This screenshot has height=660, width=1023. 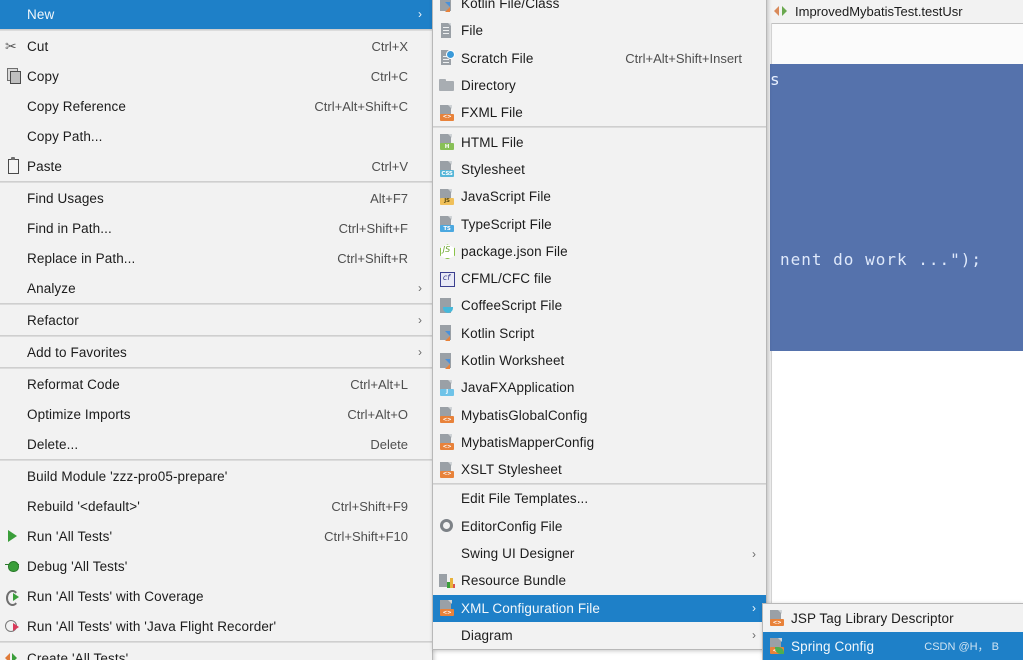 I want to click on menu-item-label: Rebuild '<default>', so click(x=83, y=506).